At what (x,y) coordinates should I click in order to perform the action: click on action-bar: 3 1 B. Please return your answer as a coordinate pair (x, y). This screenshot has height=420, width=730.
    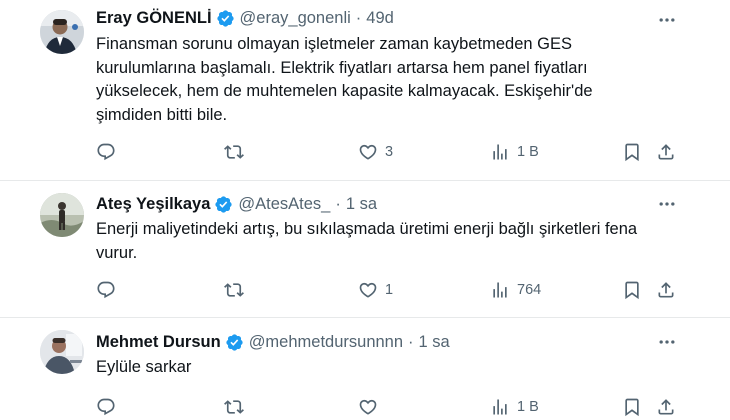
    Looking at the image, I should click on (365, 152).